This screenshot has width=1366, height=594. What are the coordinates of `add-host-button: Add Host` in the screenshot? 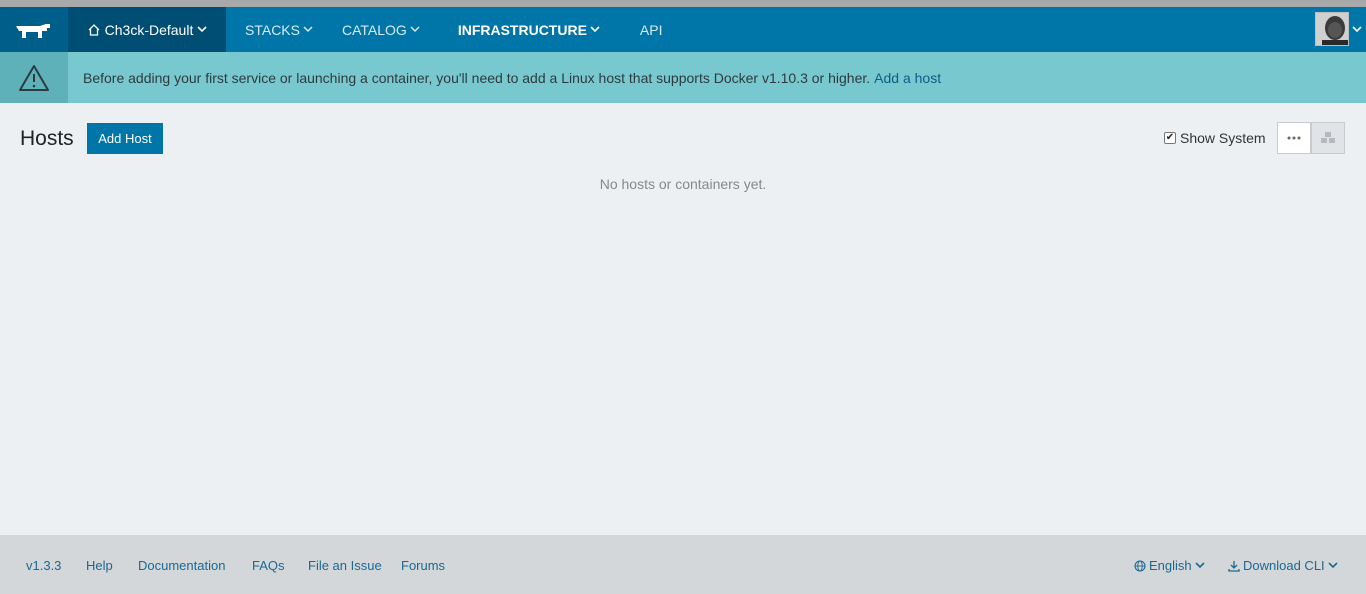 It's located at (125, 138).